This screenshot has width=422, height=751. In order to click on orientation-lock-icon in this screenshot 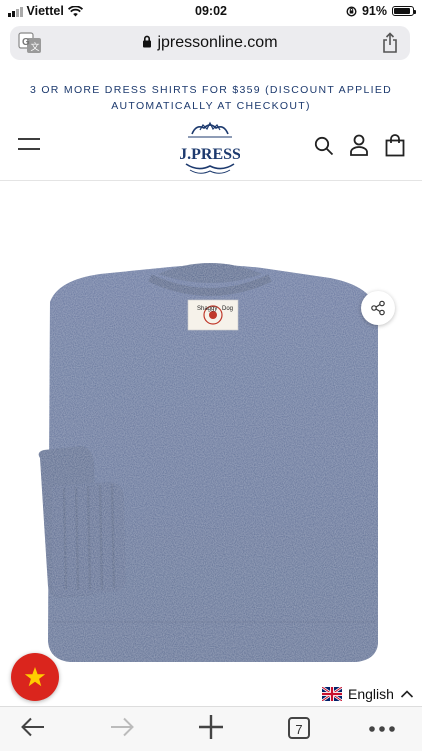, I will do `click(351, 11)`.